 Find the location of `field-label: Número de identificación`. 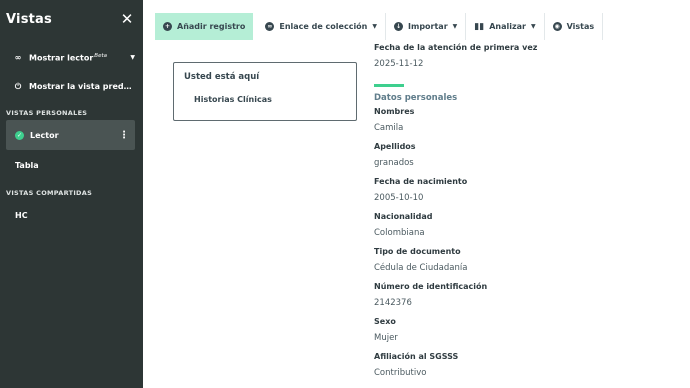

field-label: Número de identificación is located at coordinates (431, 286).